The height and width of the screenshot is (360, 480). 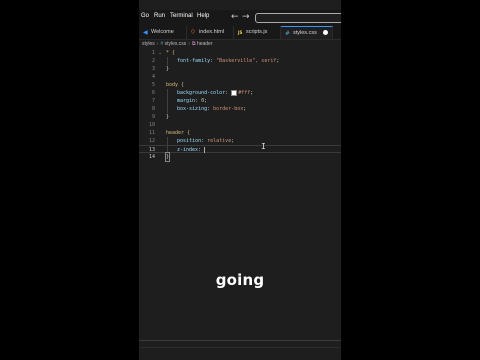 I want to click on menu-go: Go, so click(x=145, y=16).